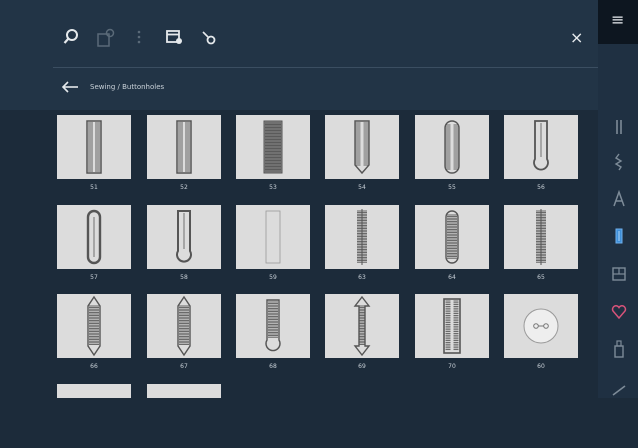  Describe the element at coordinates (184, 187) in the screenshot. I see `stitch-number: 52` at that location.